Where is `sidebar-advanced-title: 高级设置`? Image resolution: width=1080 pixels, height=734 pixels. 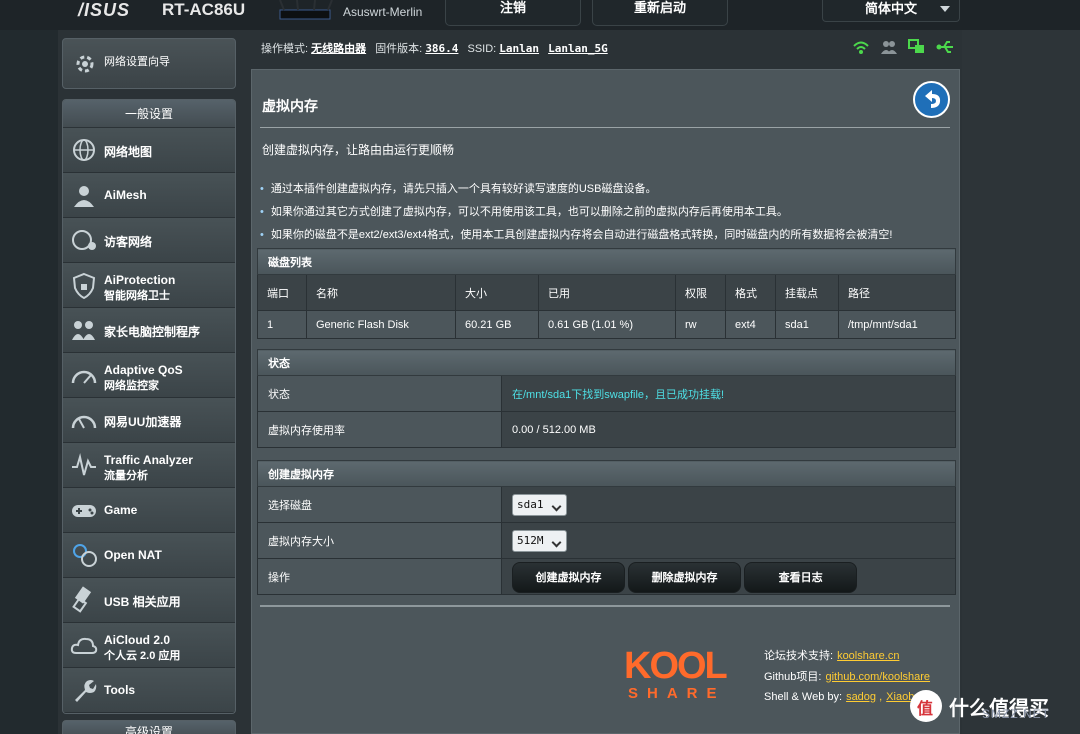
sidebar-advanced-title: 高级设置 is located at coordinates (149, 727).